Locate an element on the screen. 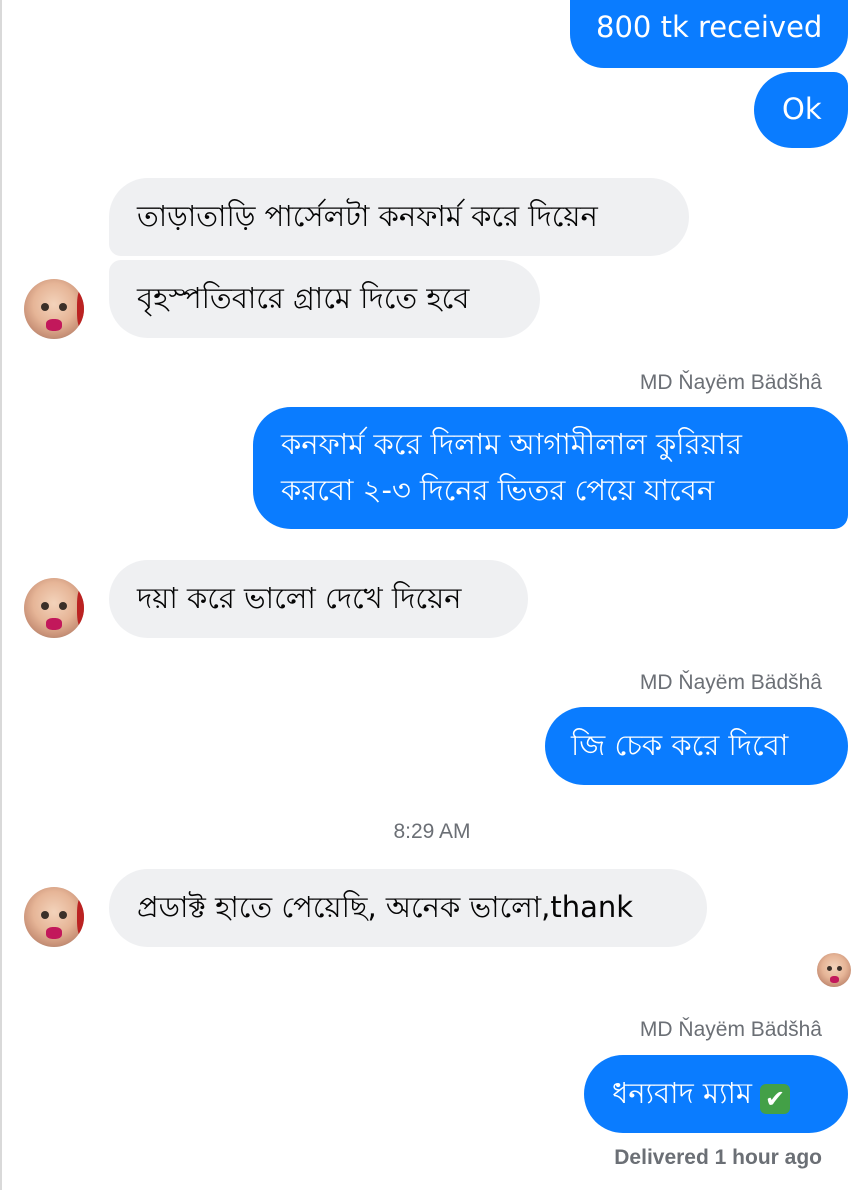  incoming-message: প্রডাক্ট হাতে পেয়েছি, অনেক ভালো,thank is located at coordinates (408, 908).